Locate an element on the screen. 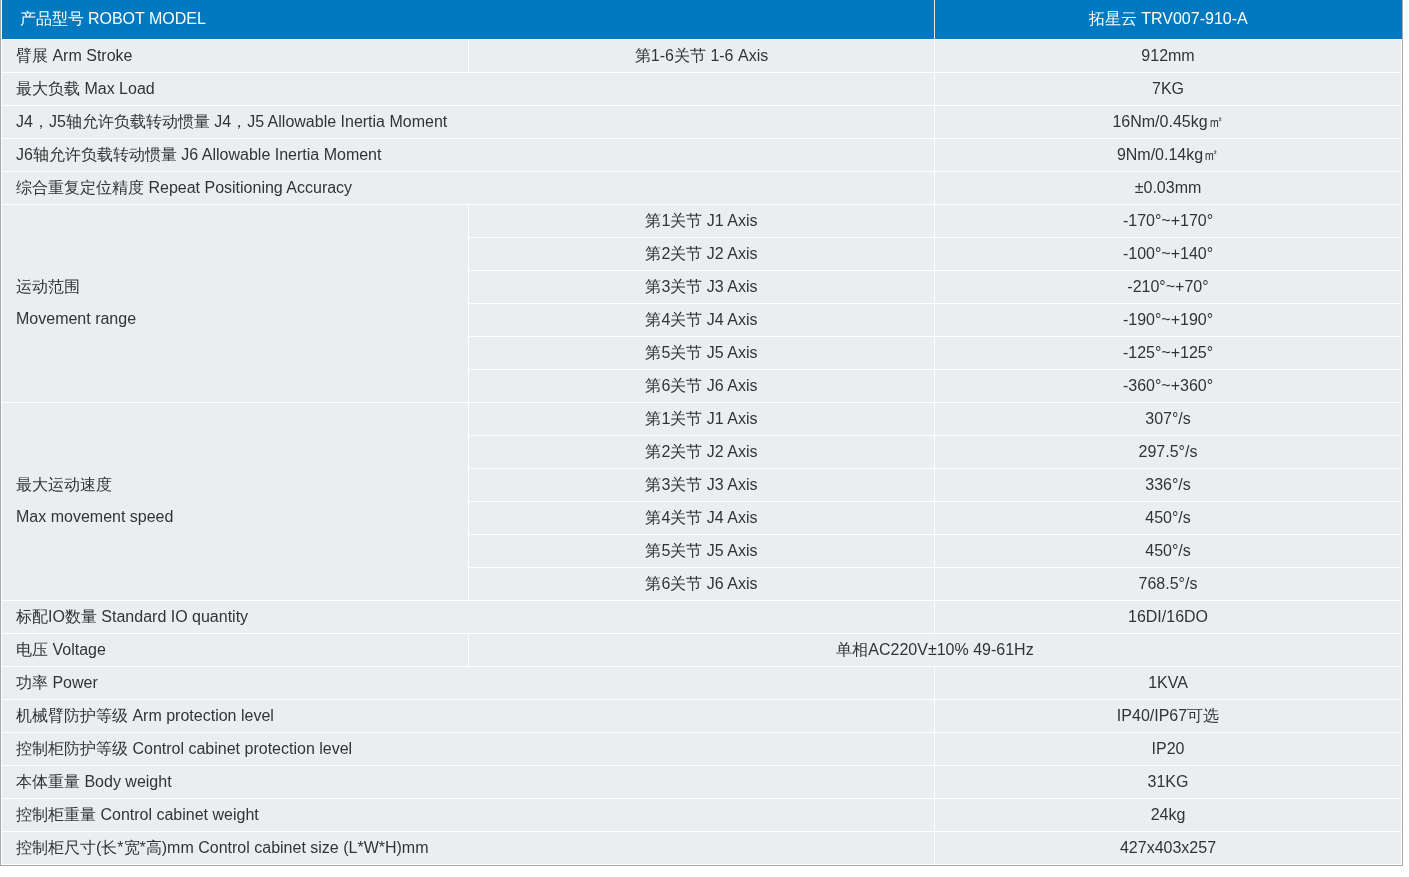  label-text: 运动范围 is located at coordinates (48, 287).